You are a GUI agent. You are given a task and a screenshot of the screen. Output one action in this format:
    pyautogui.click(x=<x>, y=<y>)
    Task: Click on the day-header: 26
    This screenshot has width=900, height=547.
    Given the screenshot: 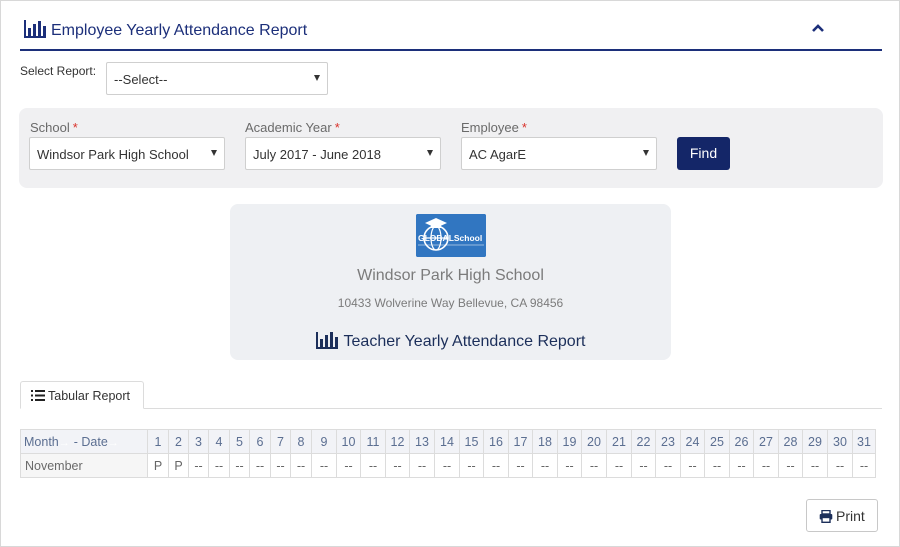 What is the action you would take?
    pyautogui.click(x=741, y=441)
    